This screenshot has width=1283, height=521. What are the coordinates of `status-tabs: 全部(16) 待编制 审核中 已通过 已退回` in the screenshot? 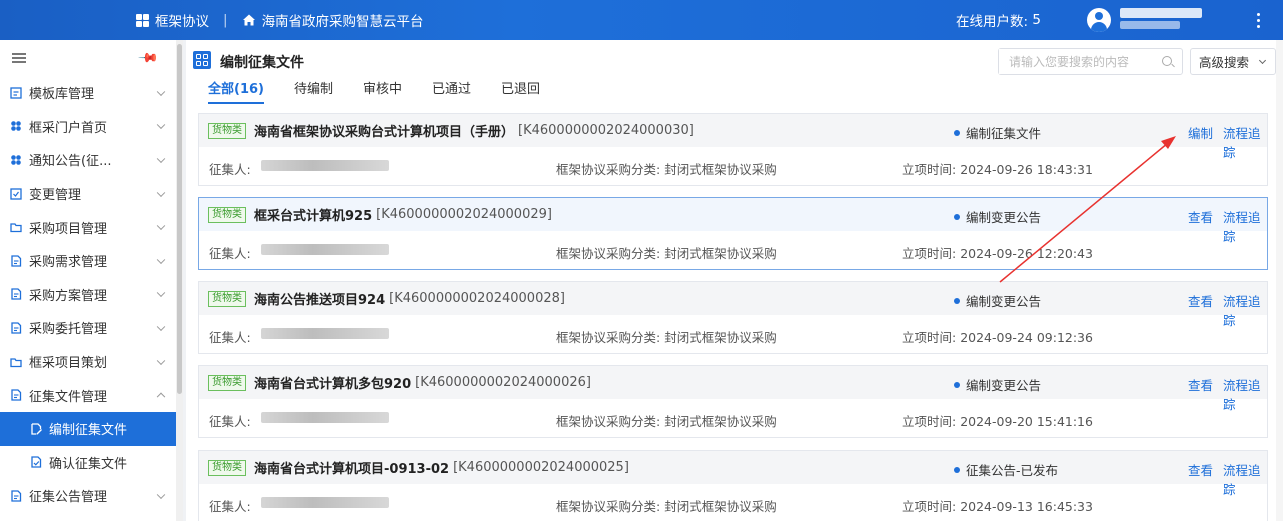 It's located at (389, 91).